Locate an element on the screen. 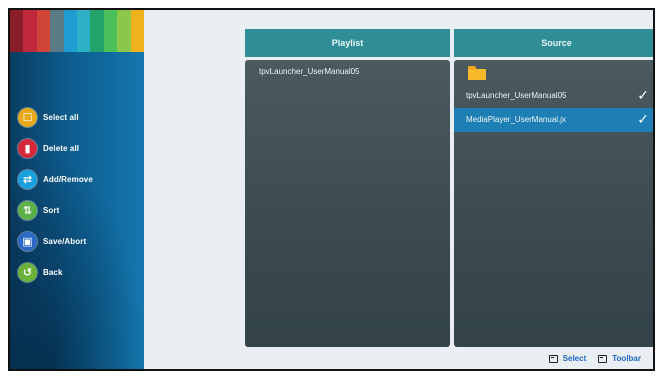 This screenshot has height=379, width=661. source-item-label: MediaPlayer_UserManual.jx is located at coordinates (516, 119).